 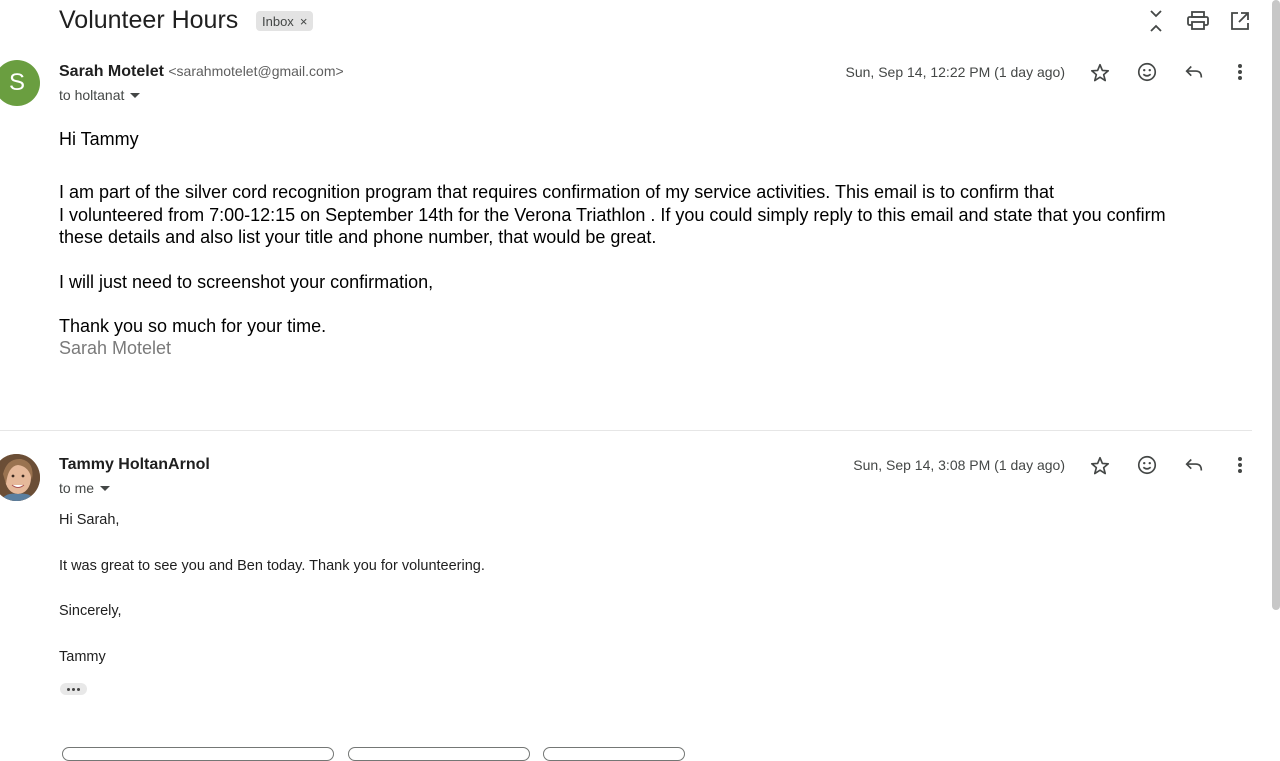 What do you see at coordinates (111, 71) in the screenshot?
I see `sender-name: Sarah Motelet` at bounding box center [111, 71].